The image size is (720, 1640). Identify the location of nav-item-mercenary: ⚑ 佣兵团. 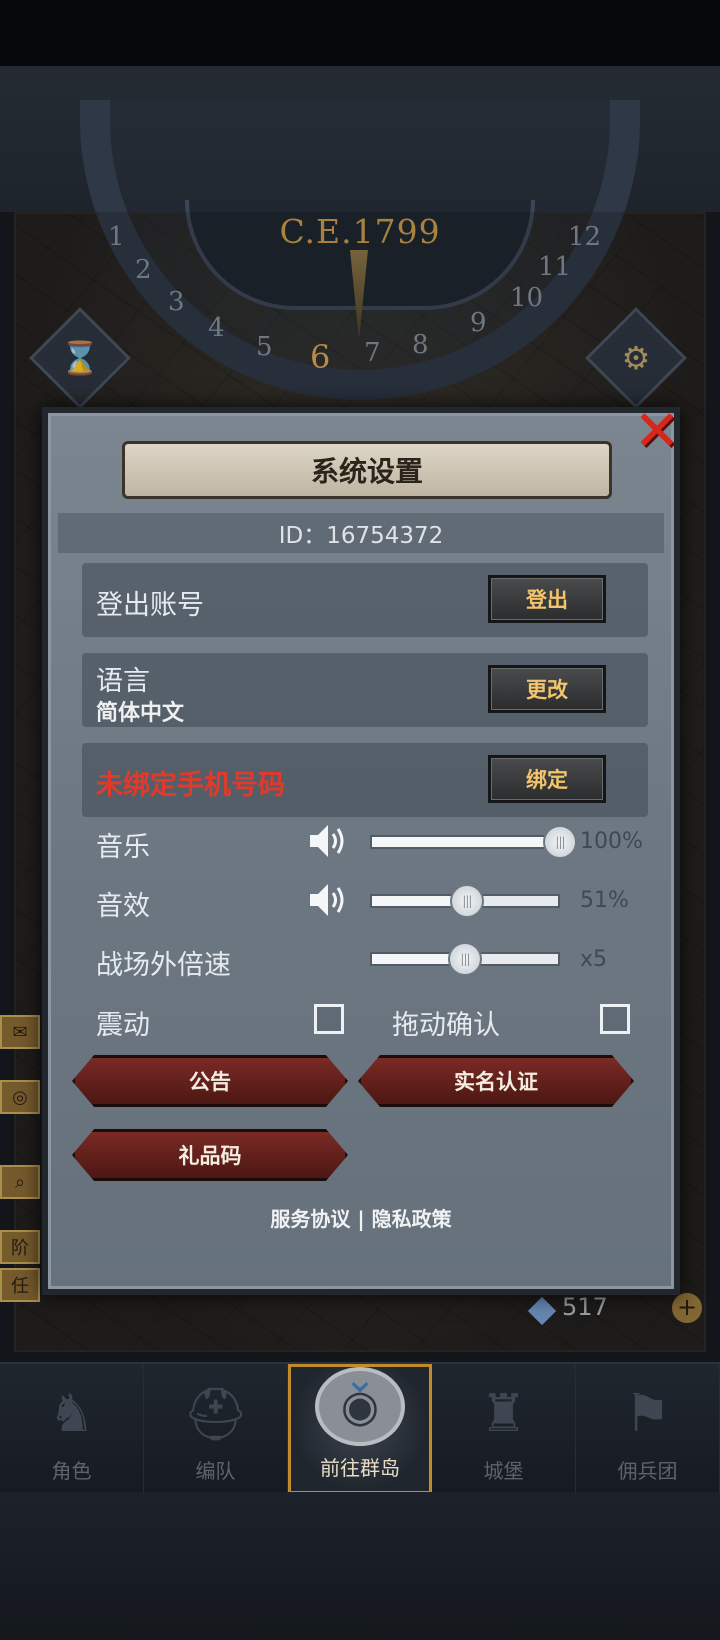
(648, 1429).